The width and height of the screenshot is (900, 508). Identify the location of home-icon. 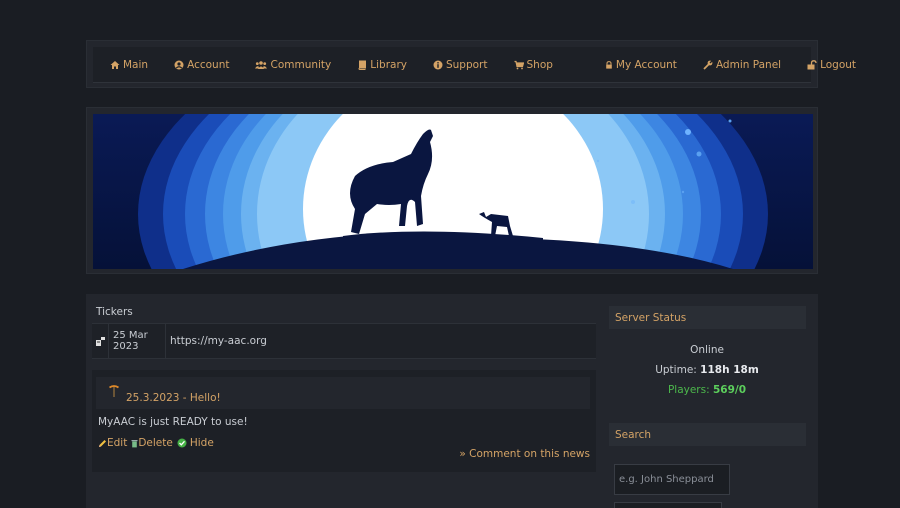
(115, 64).